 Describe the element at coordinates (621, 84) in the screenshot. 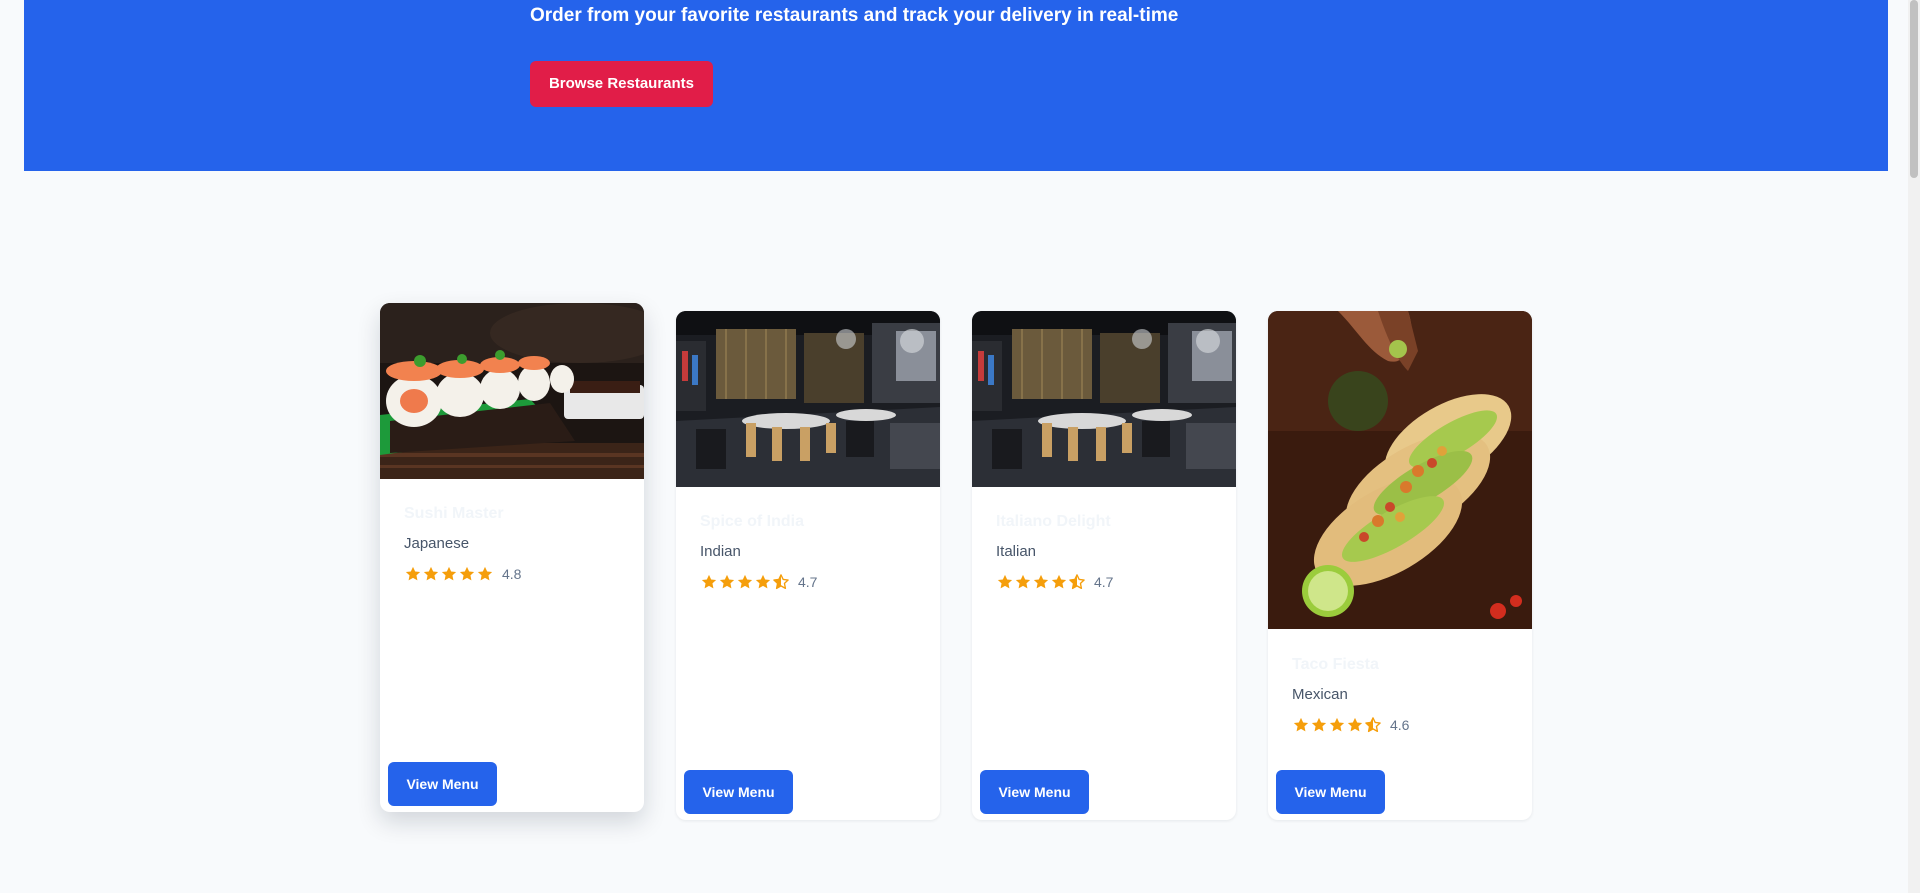

I see `browse-restaurants-button: Browse Restaurants` at that location.